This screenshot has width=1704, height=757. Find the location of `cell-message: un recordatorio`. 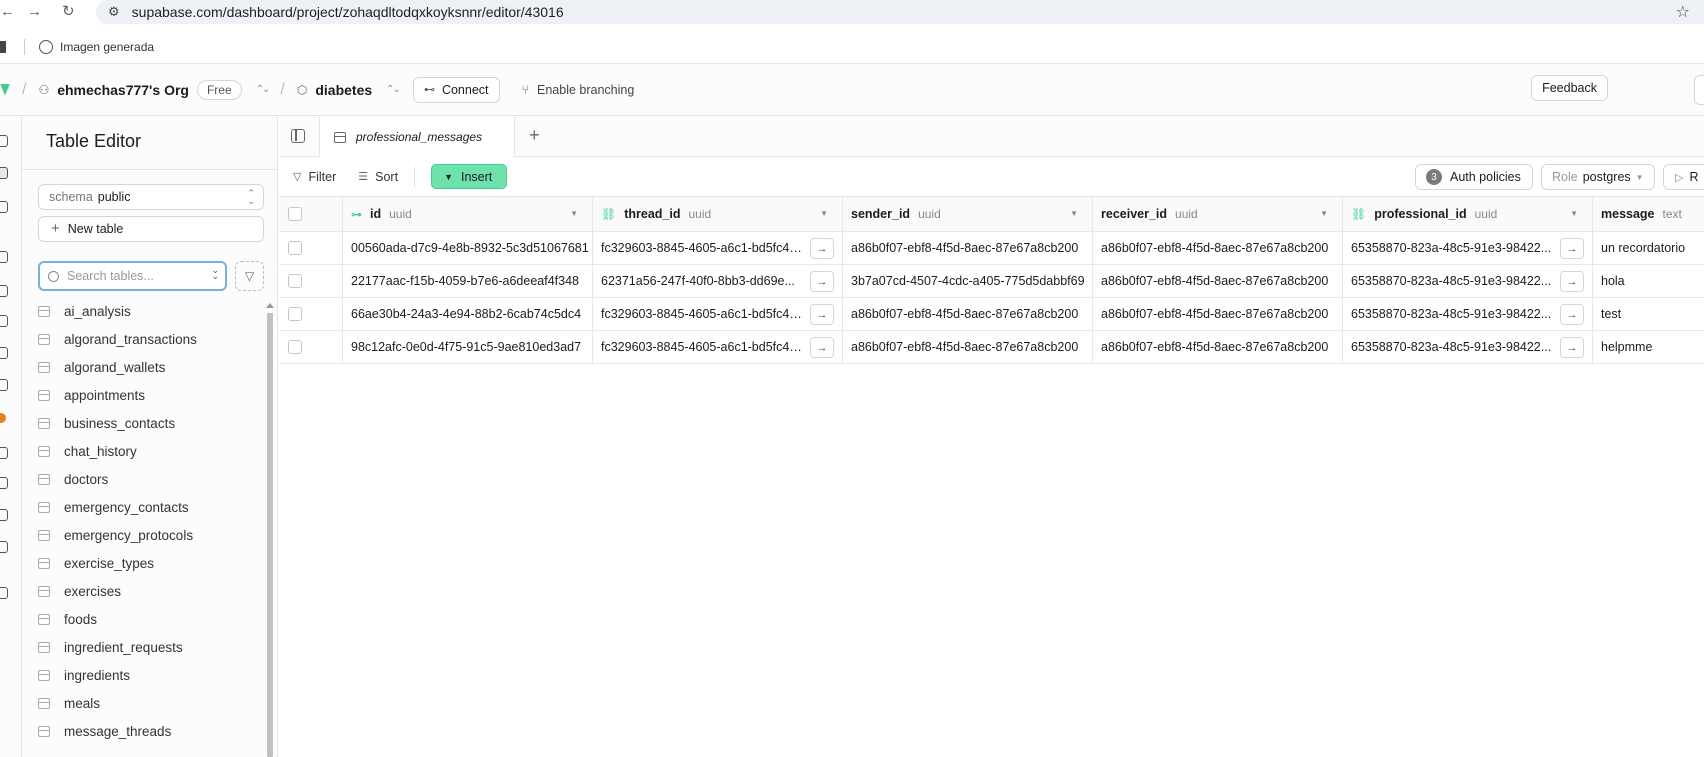

cell-message: un recordatorio is located at coordinates (1648, 248).